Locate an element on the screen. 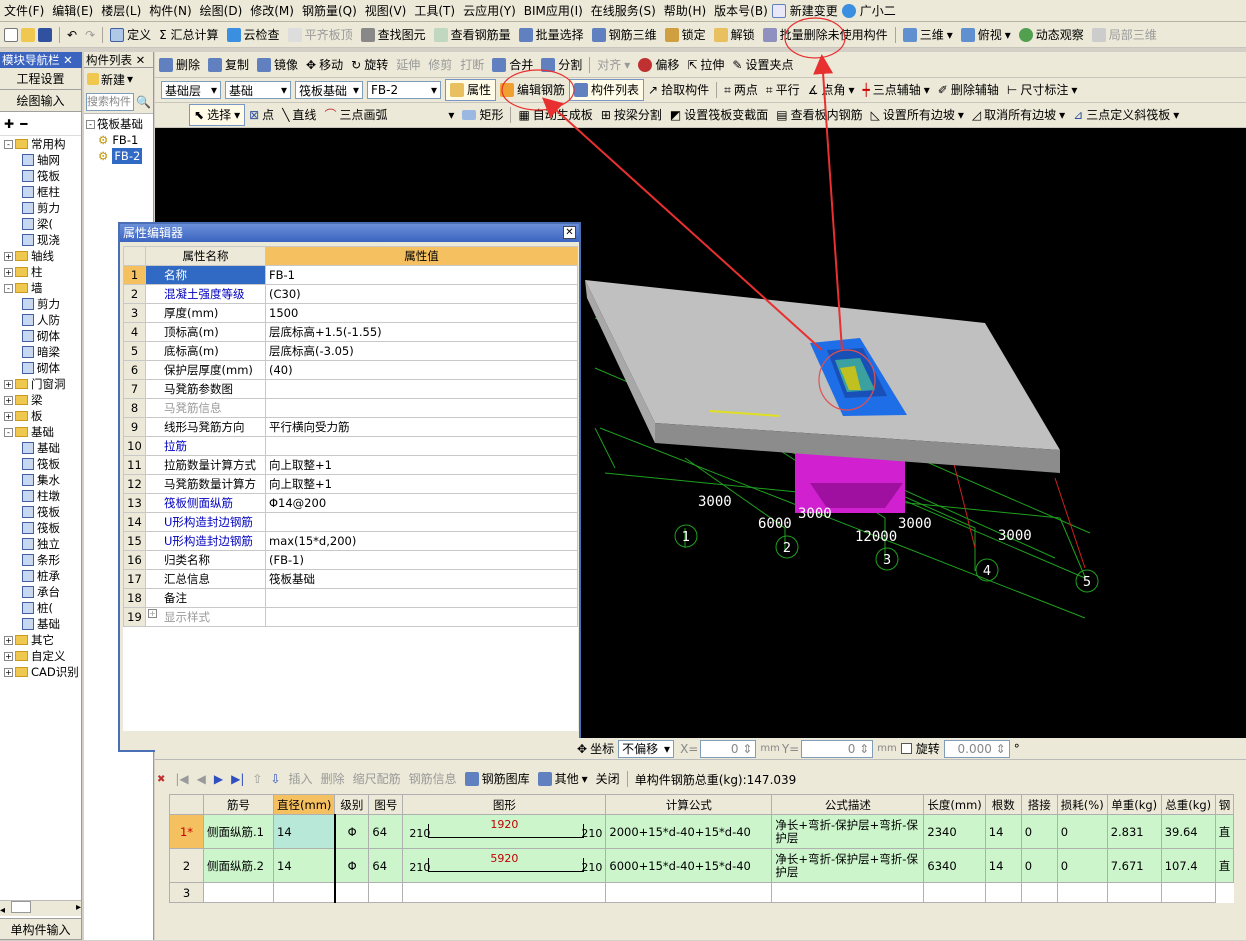 The height and width of the screenshot is (941, 1246). property-value: 筏板基础 is located at coordinates (421, 579).